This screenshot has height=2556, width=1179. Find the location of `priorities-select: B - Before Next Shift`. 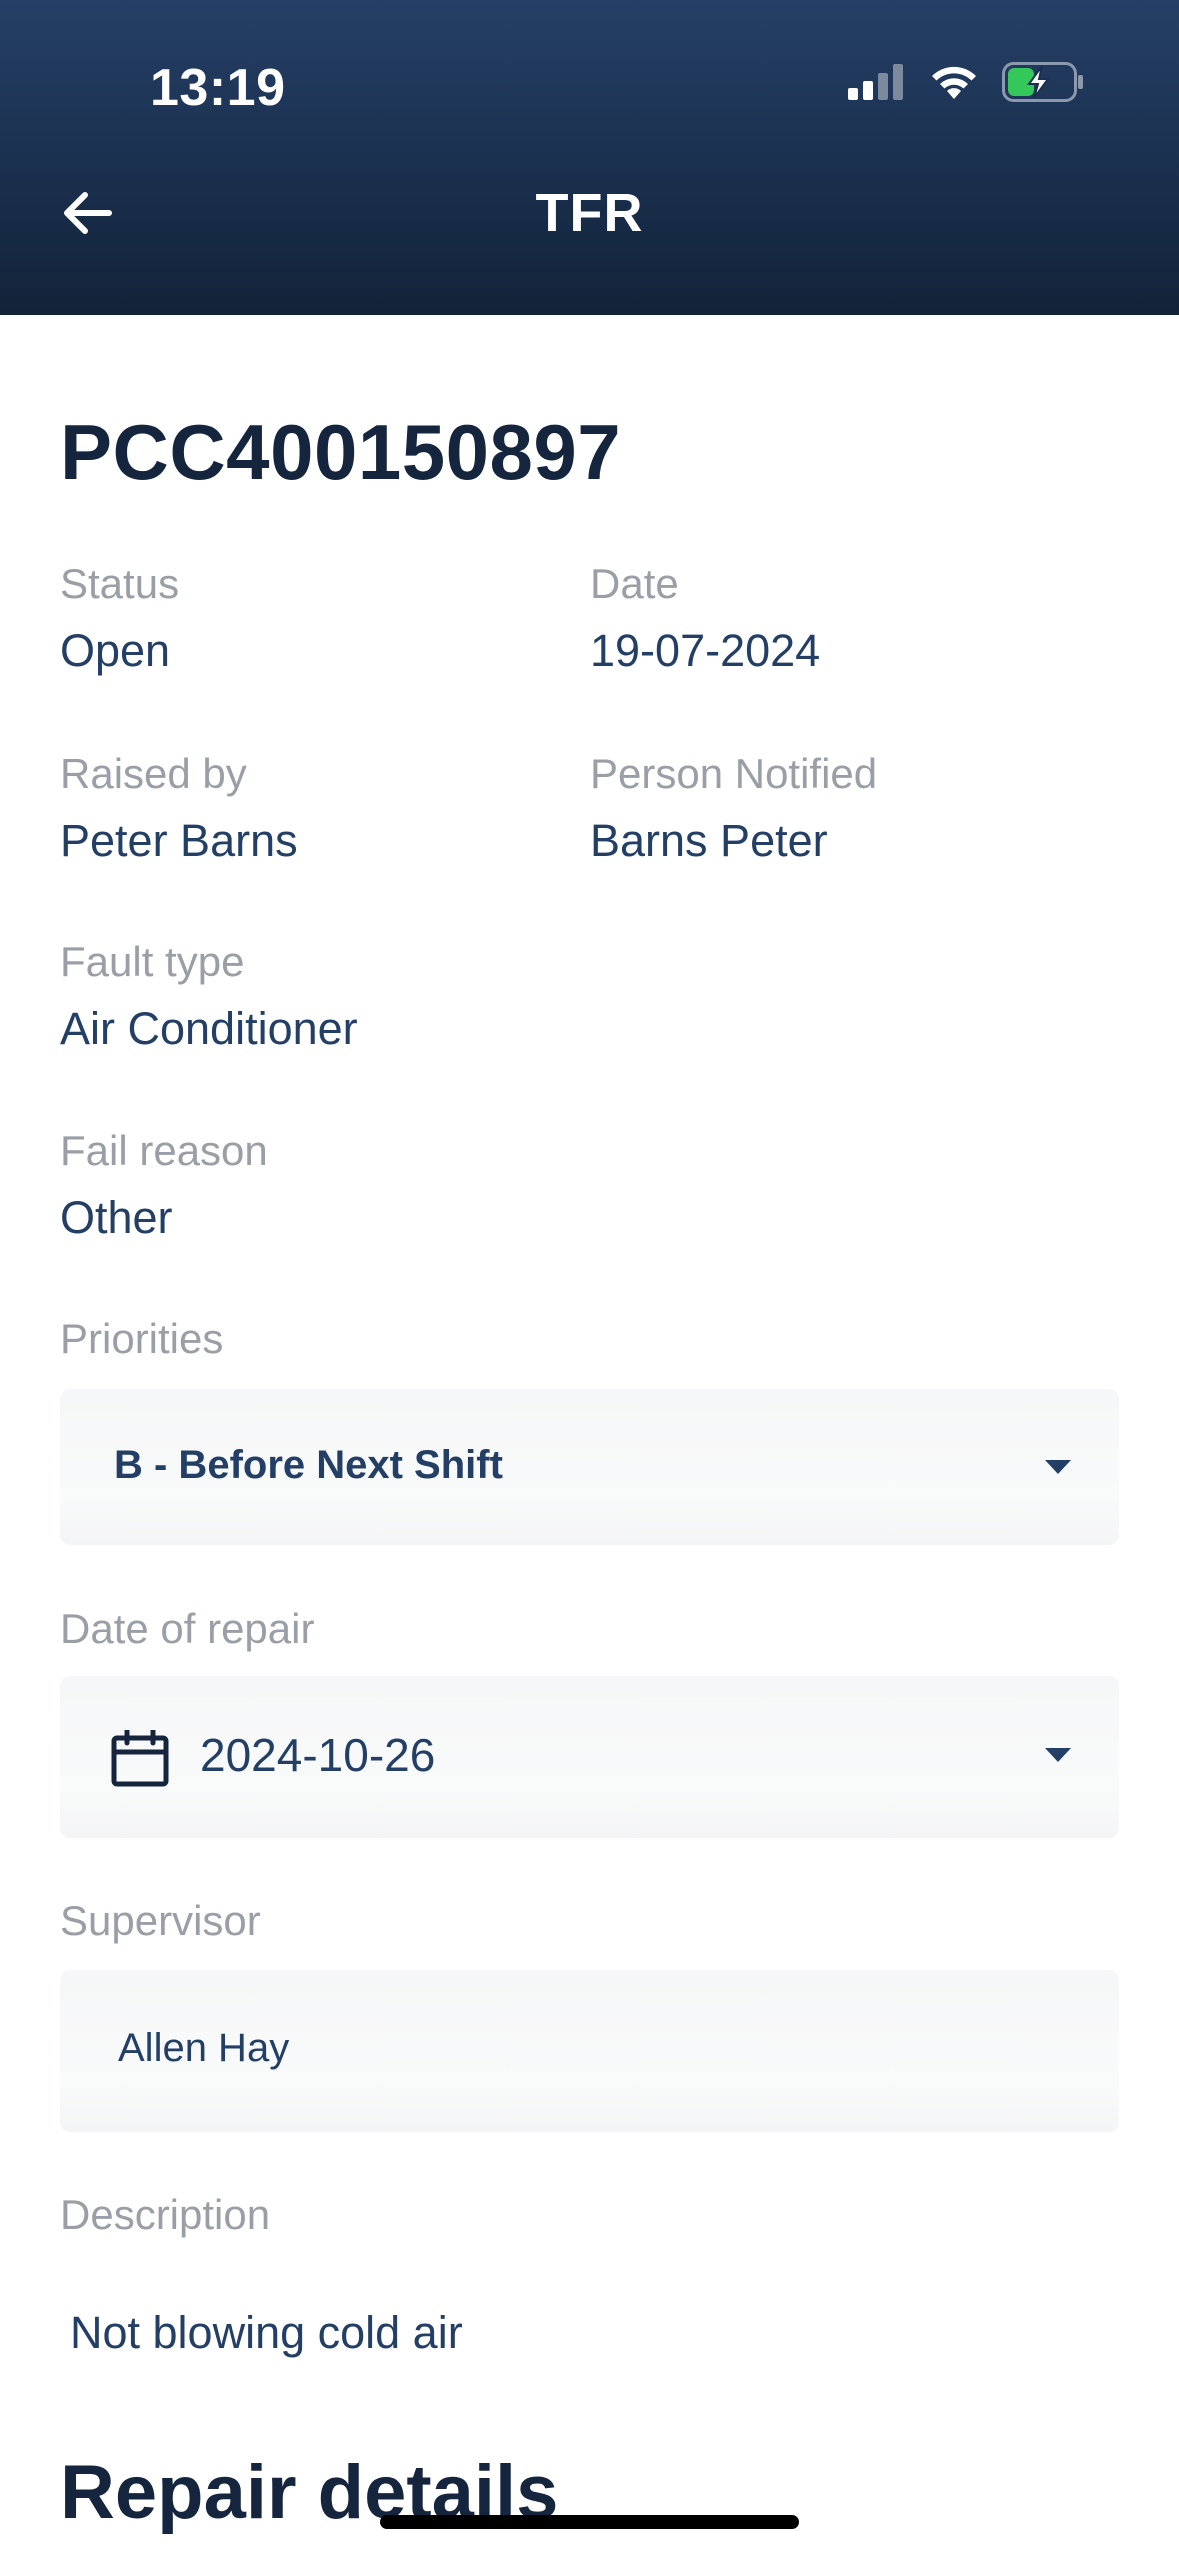

priorities-select: B - Before Next Shift is located at coordinates (589, 1467).